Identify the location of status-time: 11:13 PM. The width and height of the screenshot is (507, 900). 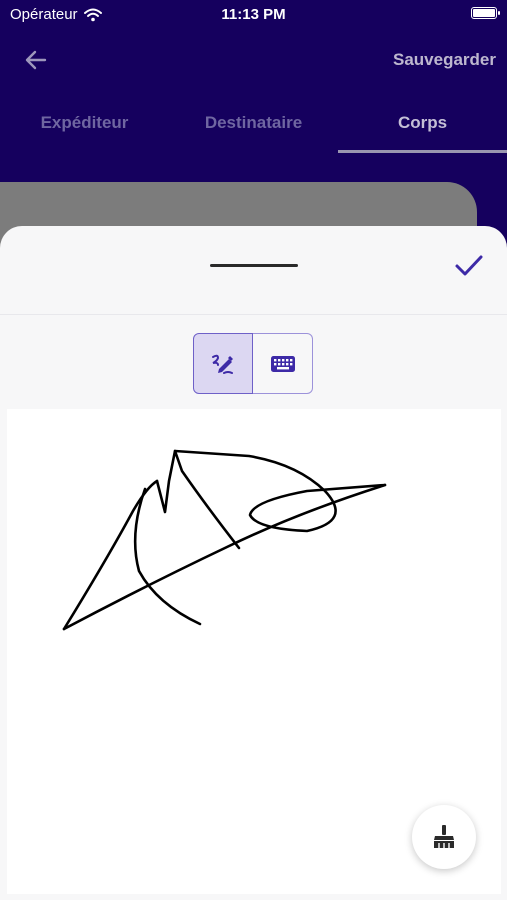
(253, 14).